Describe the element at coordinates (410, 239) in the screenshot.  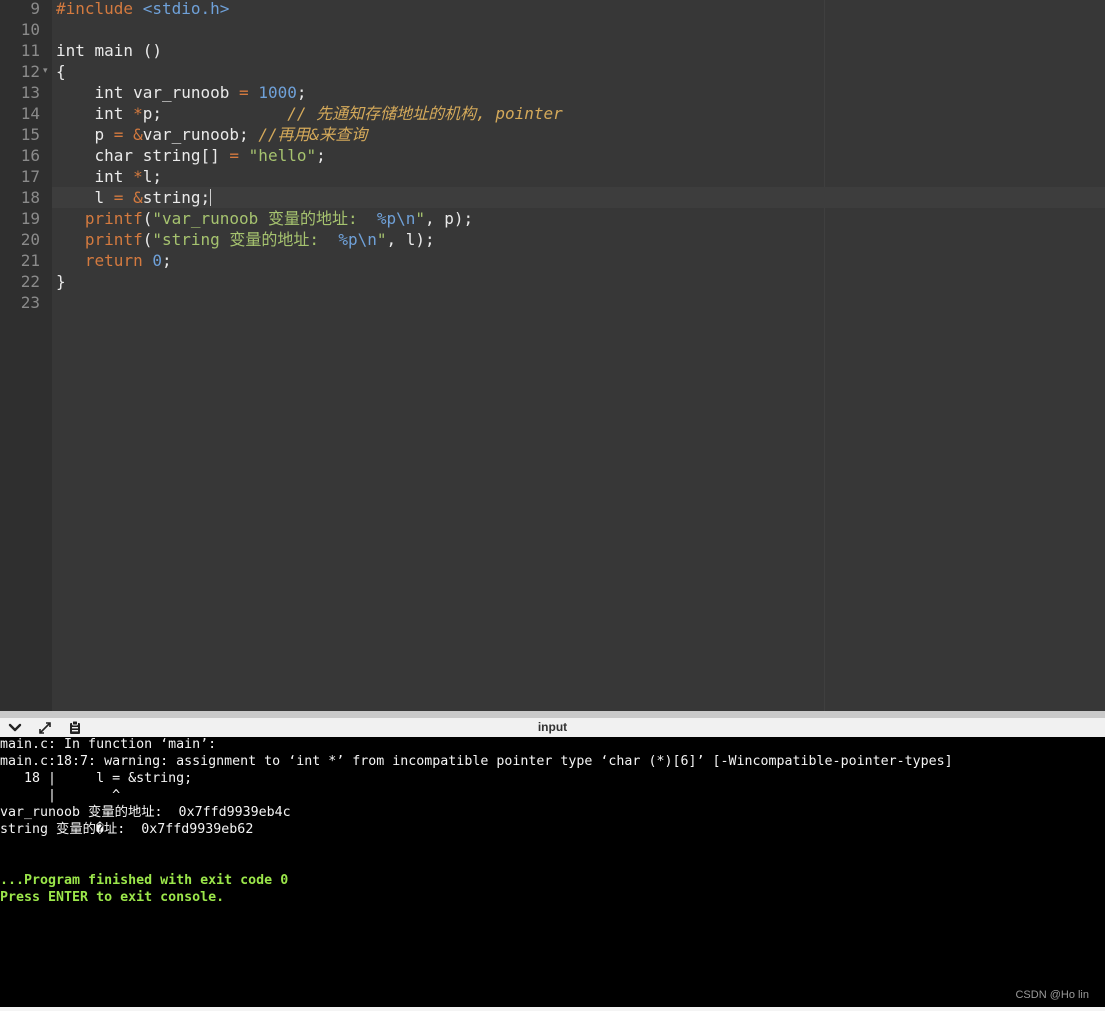
I see `code-text: , l);` at that location.